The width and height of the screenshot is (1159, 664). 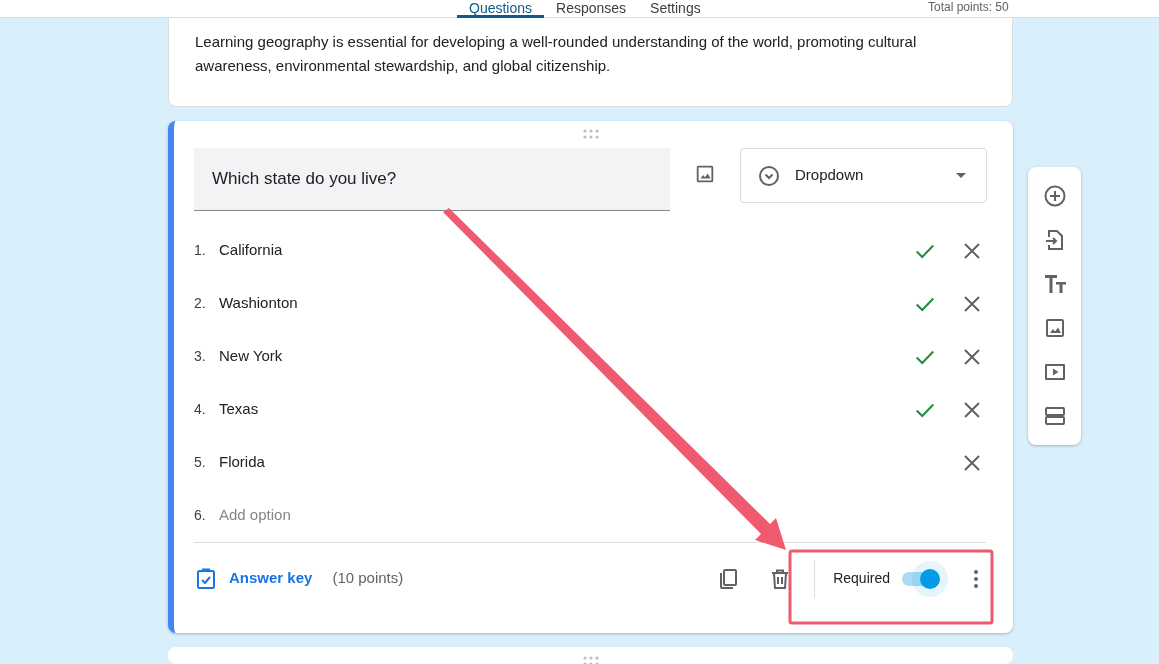 What do you see at coordinates (566, 462) in the screenshot?
I see `option-label: Florida` at bounding box center [566, 462].